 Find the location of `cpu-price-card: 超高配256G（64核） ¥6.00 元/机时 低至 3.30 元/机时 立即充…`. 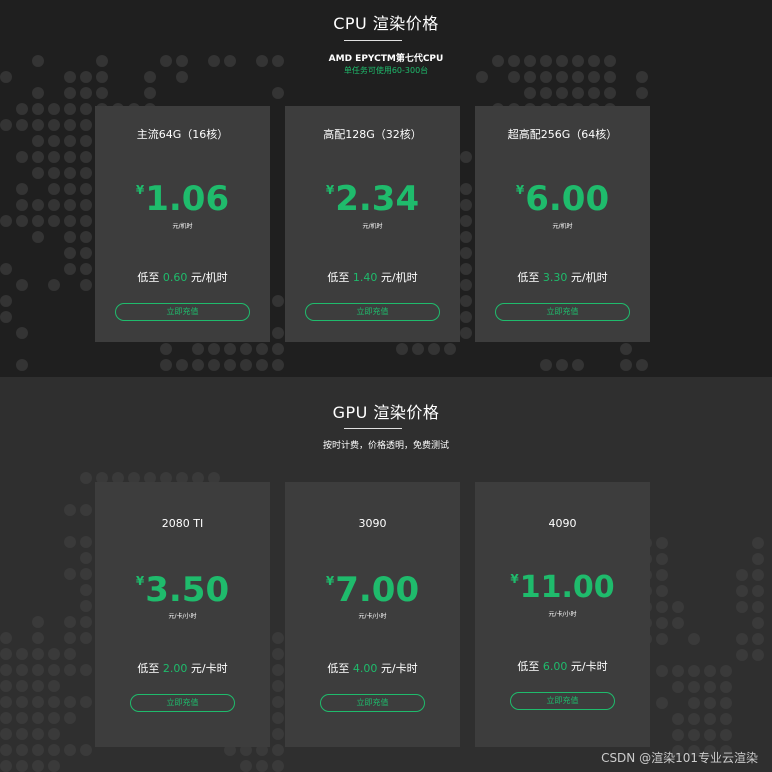

cpu-price-card: 超高配256G（64核） ¥6.00 元/机时 低至 3.30 元/机时 立即充… is located at coordinates (562, 224).